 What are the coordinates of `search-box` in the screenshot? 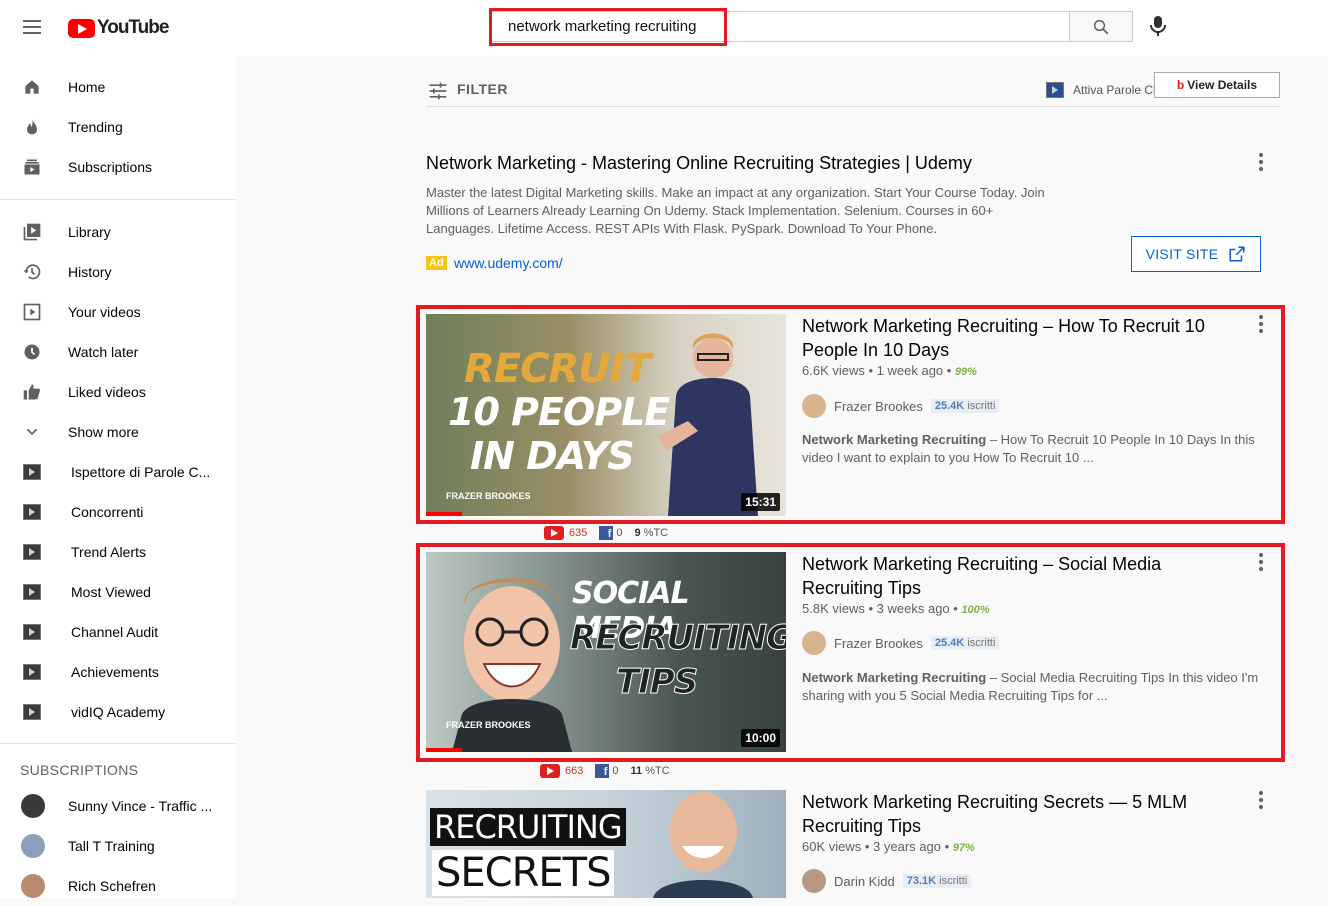 It's located at (780, 26).